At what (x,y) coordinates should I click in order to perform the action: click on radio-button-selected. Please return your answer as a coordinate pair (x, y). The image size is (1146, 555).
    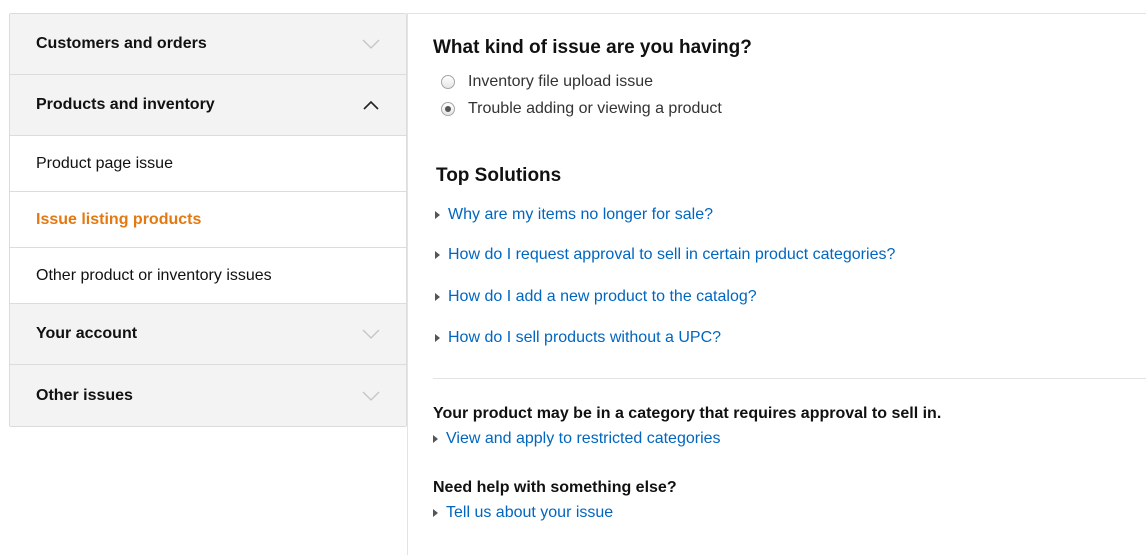
    Looking at the image, I should click on (448, 109).